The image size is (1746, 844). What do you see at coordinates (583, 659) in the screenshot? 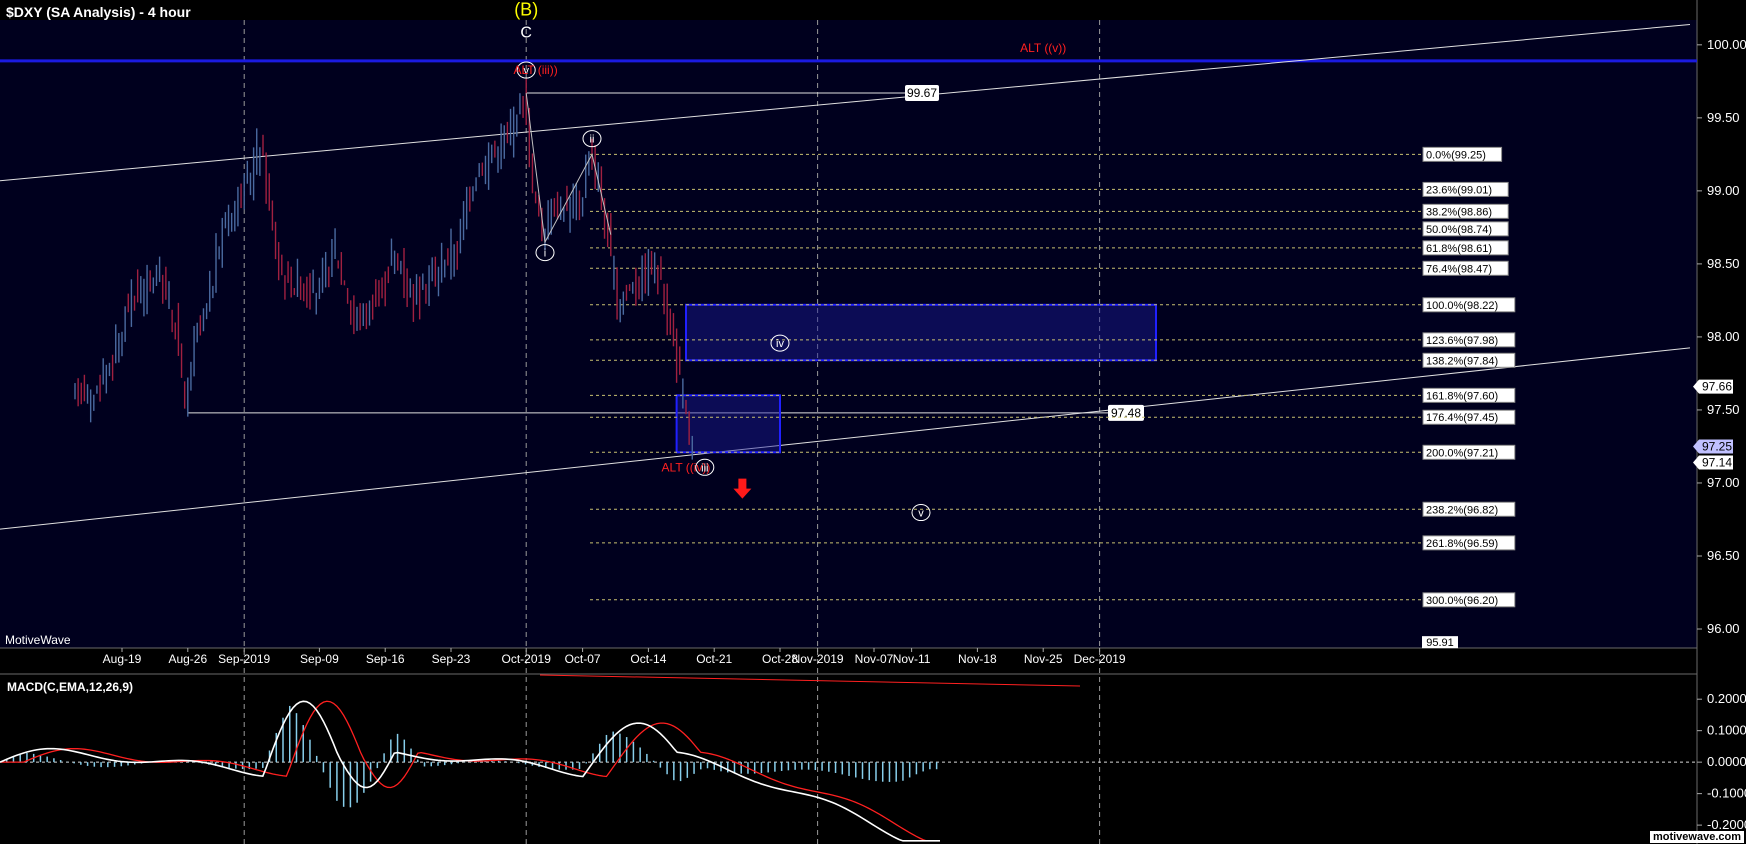
I see `x-tick-label: Oct-07` at bounding box center [583, 659].